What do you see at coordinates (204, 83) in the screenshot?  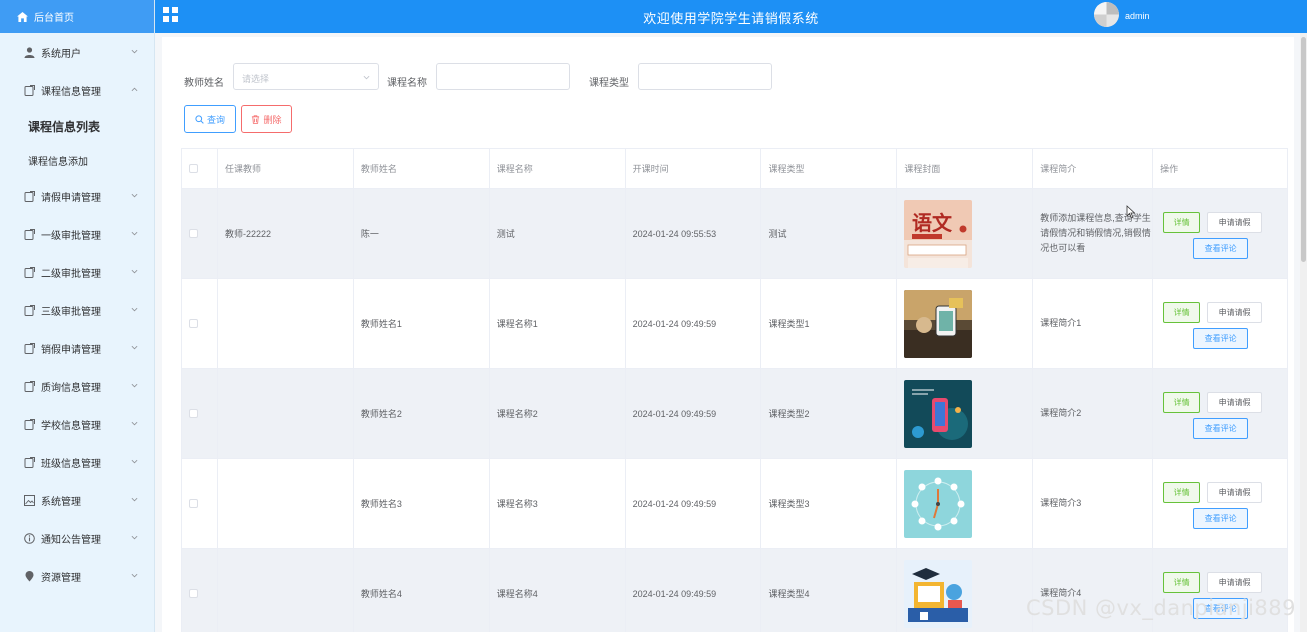 I see `teacher-filter-label: 教师姓名` at bounding box center [204, 83].